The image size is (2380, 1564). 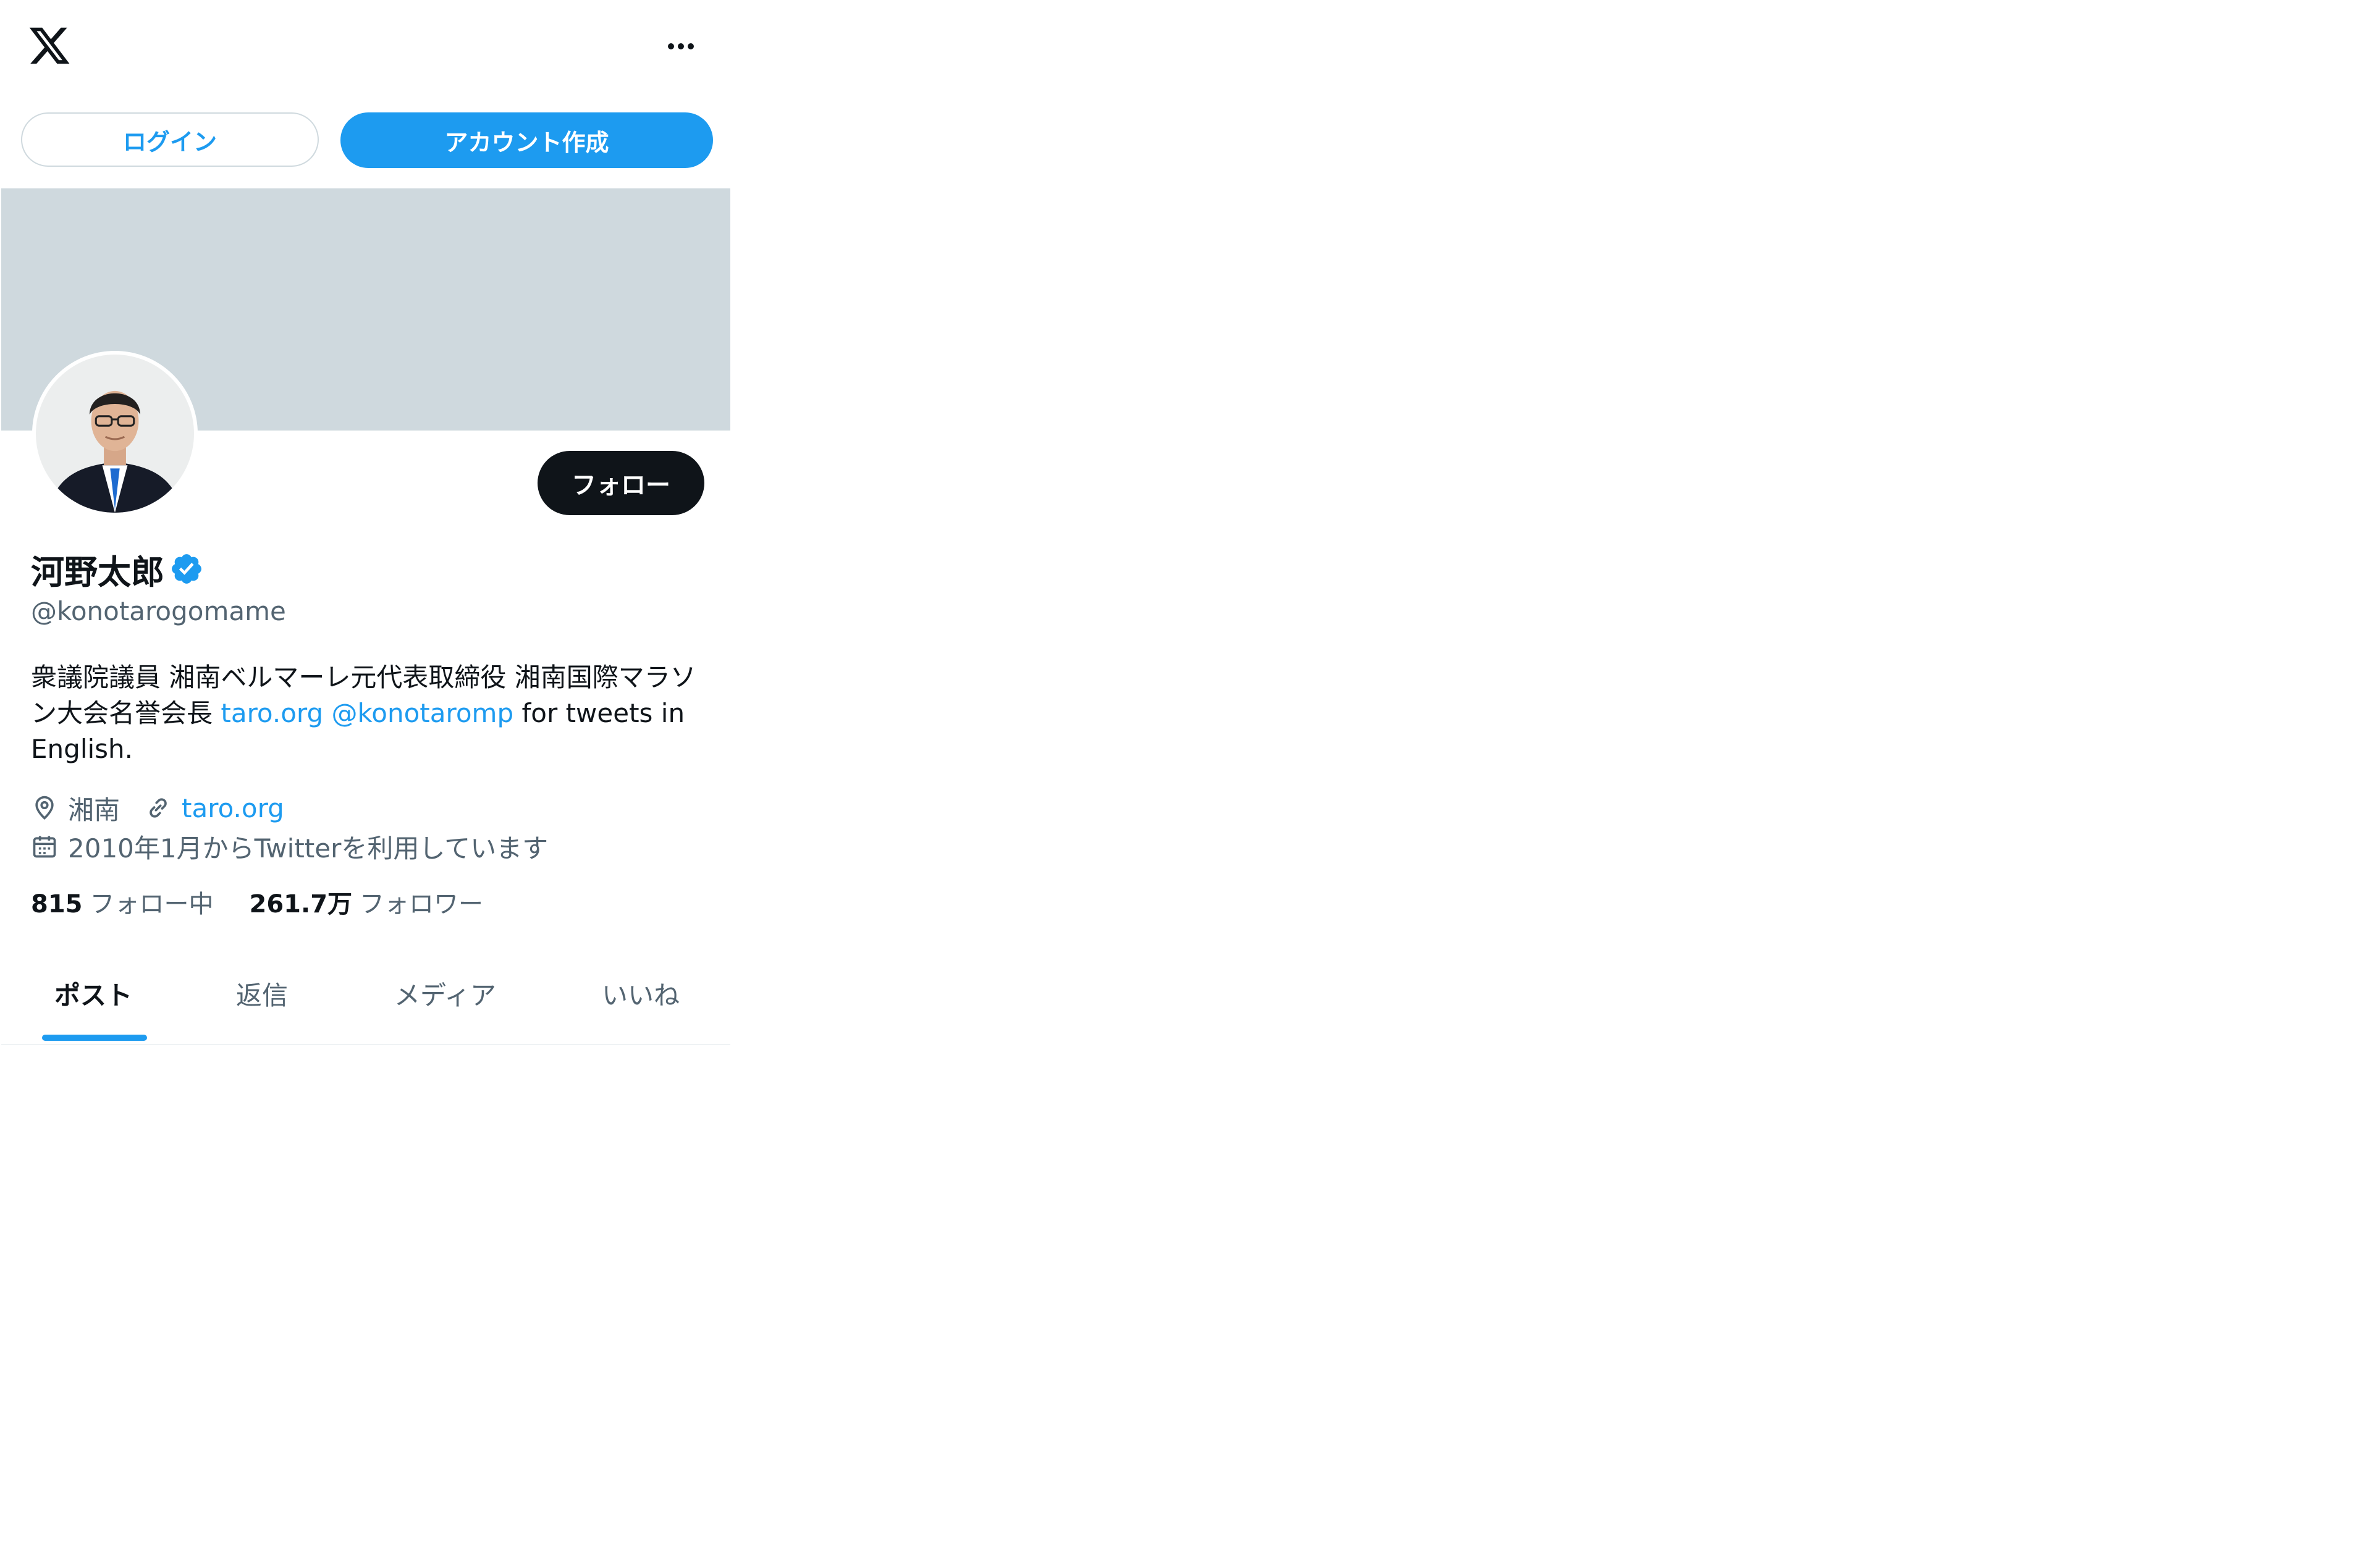 I want to click on verified-badge-icon, so click(x=187, y=569).